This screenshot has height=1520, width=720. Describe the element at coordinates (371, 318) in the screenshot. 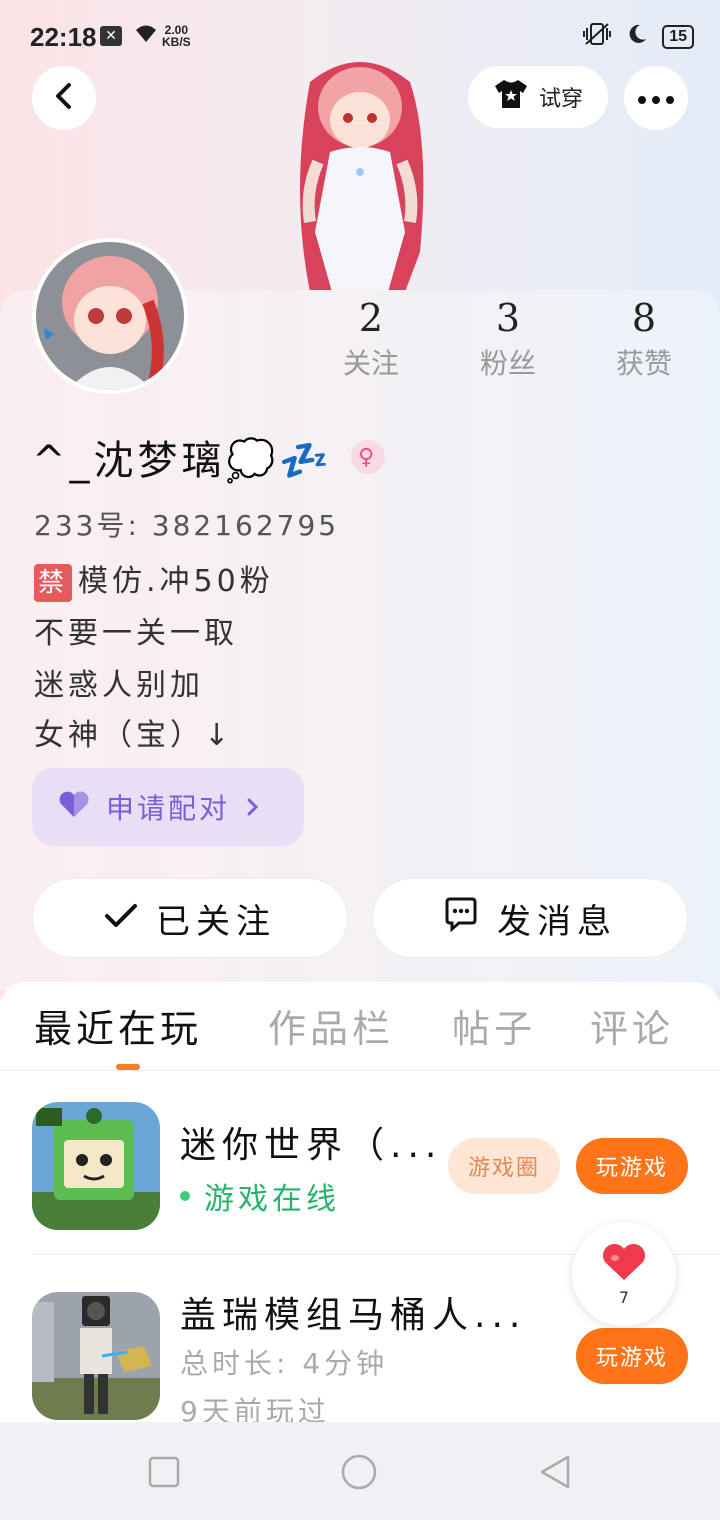

I see `following-count: 2` at that location.